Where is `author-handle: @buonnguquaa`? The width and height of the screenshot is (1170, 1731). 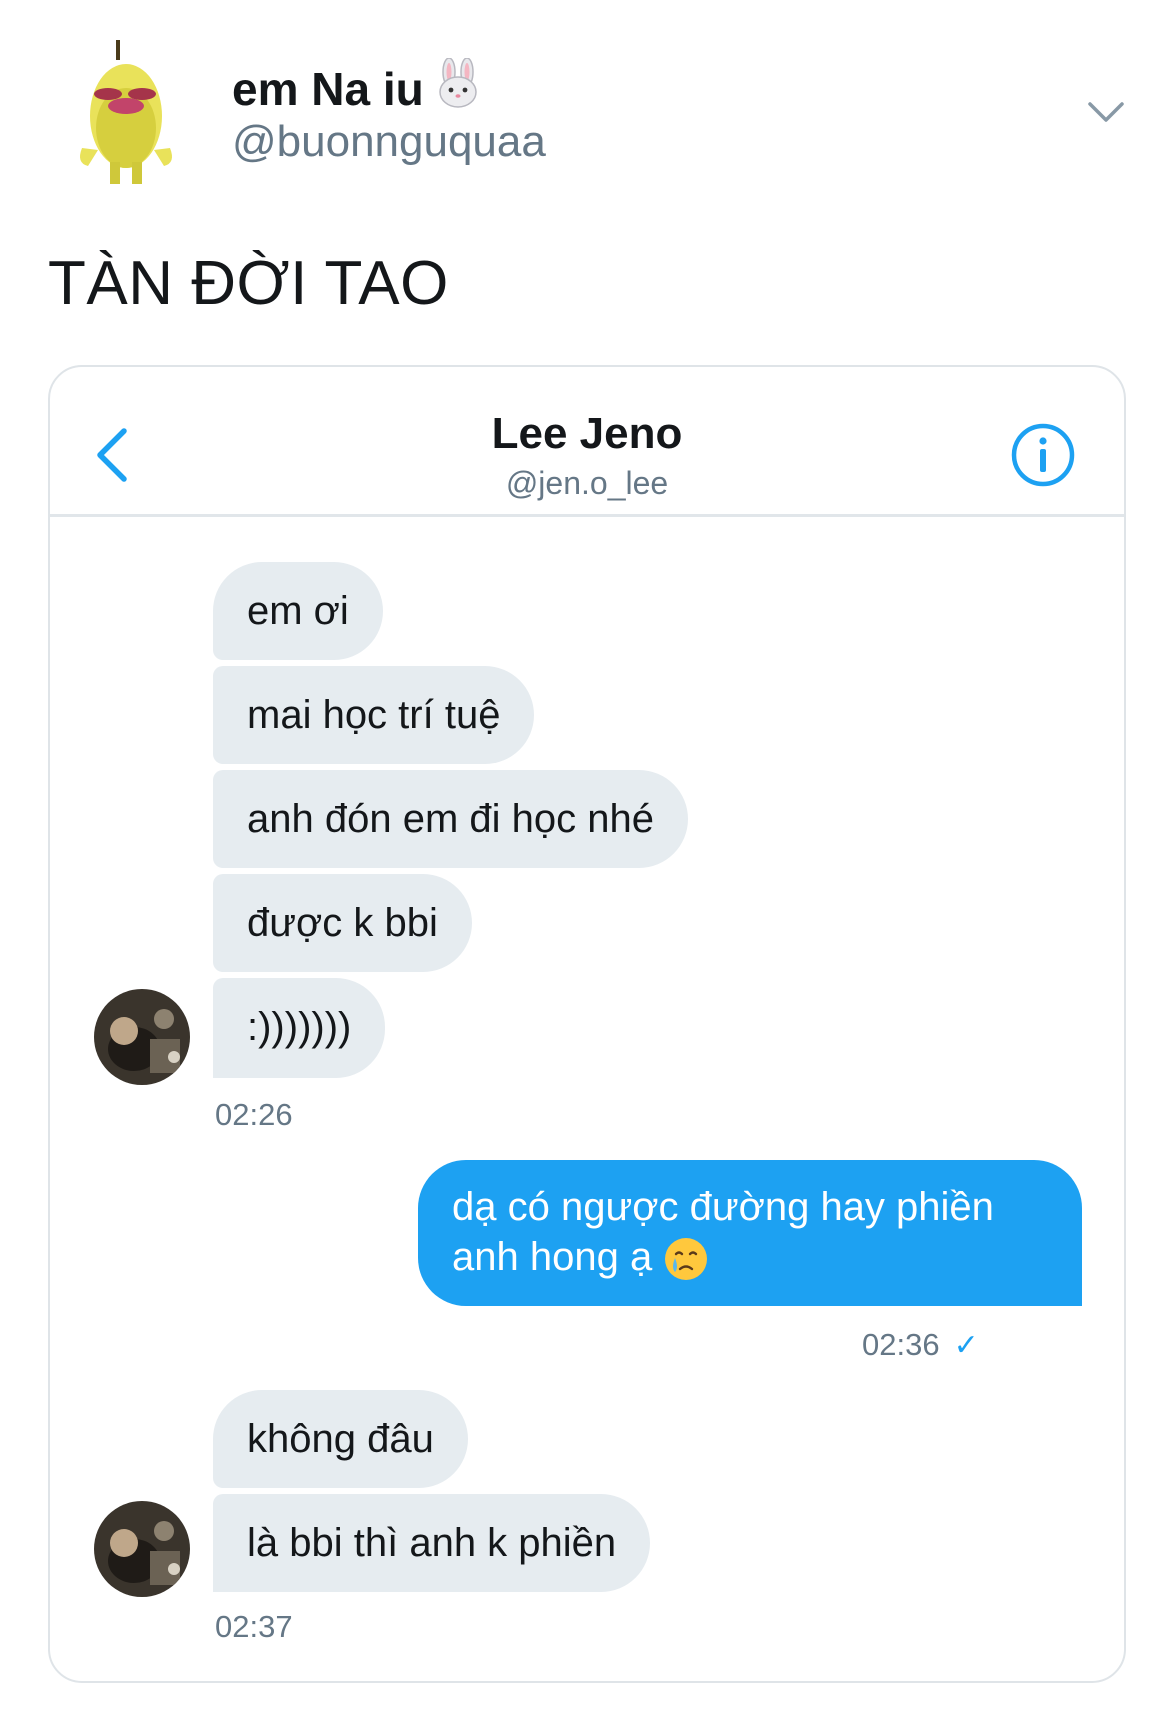 author-handle: @buonnguquaa is located at coordinates (389, 142).